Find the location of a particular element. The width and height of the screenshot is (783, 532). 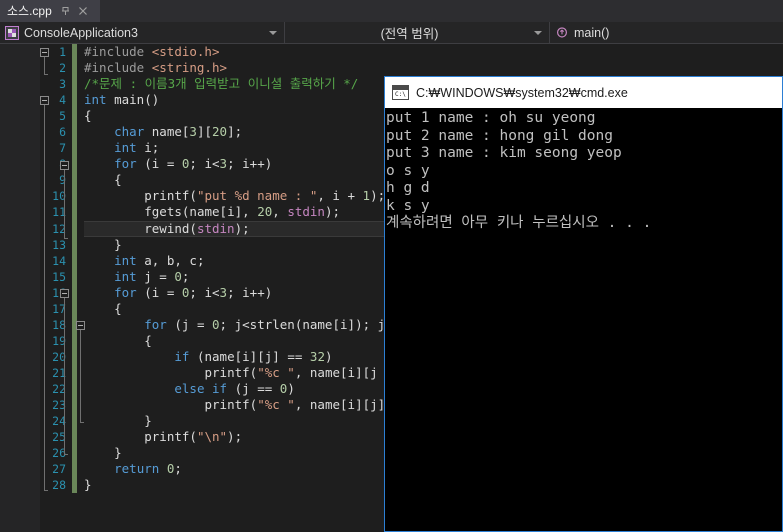

navigation-bar: ConsoleApplication3 (전역 범위) main() is located at coordinates (391, 33).